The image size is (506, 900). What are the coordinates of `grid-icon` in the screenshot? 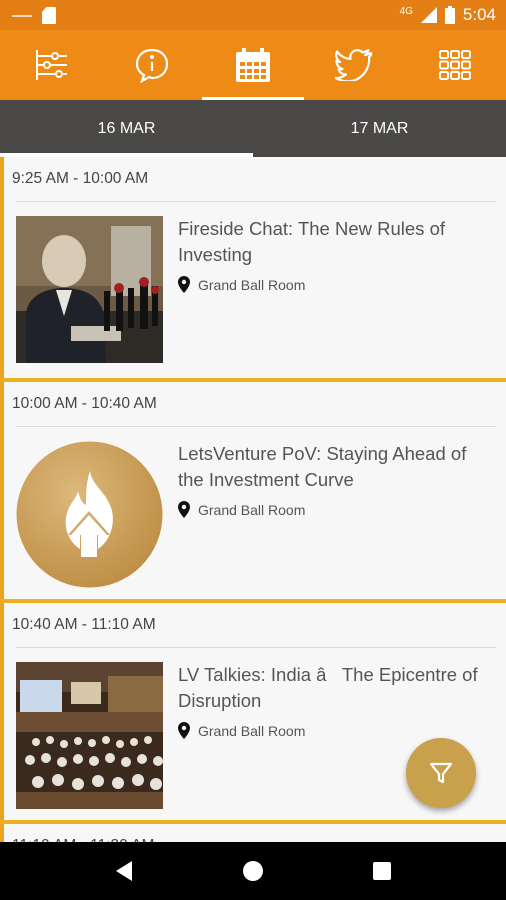 It's located at (455, 65).